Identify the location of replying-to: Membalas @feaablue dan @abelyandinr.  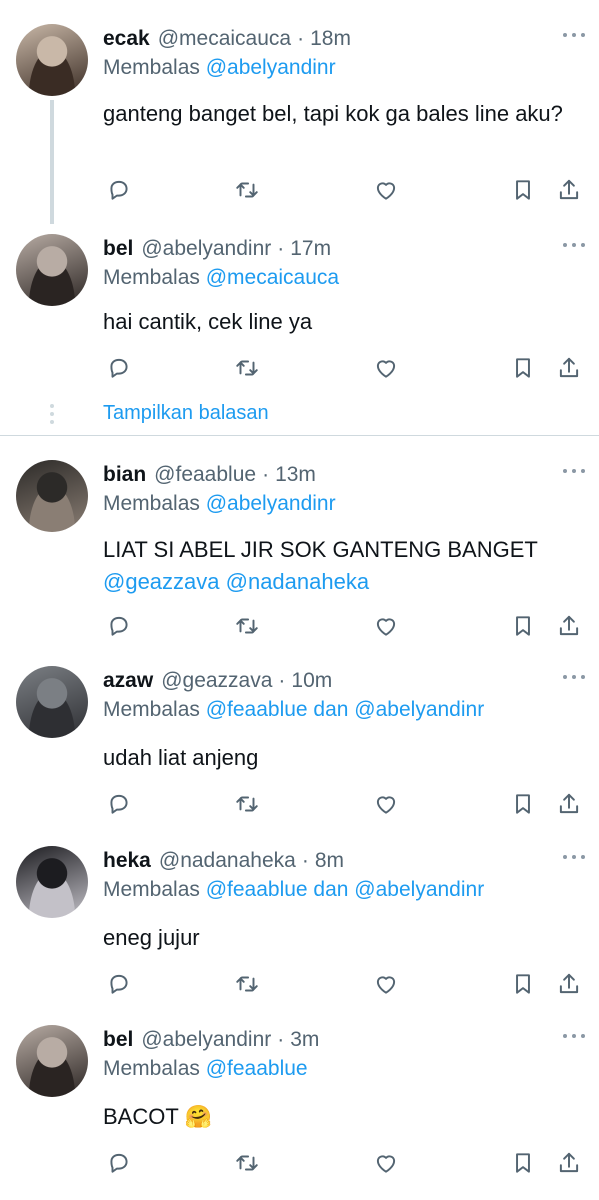
(293, 710).